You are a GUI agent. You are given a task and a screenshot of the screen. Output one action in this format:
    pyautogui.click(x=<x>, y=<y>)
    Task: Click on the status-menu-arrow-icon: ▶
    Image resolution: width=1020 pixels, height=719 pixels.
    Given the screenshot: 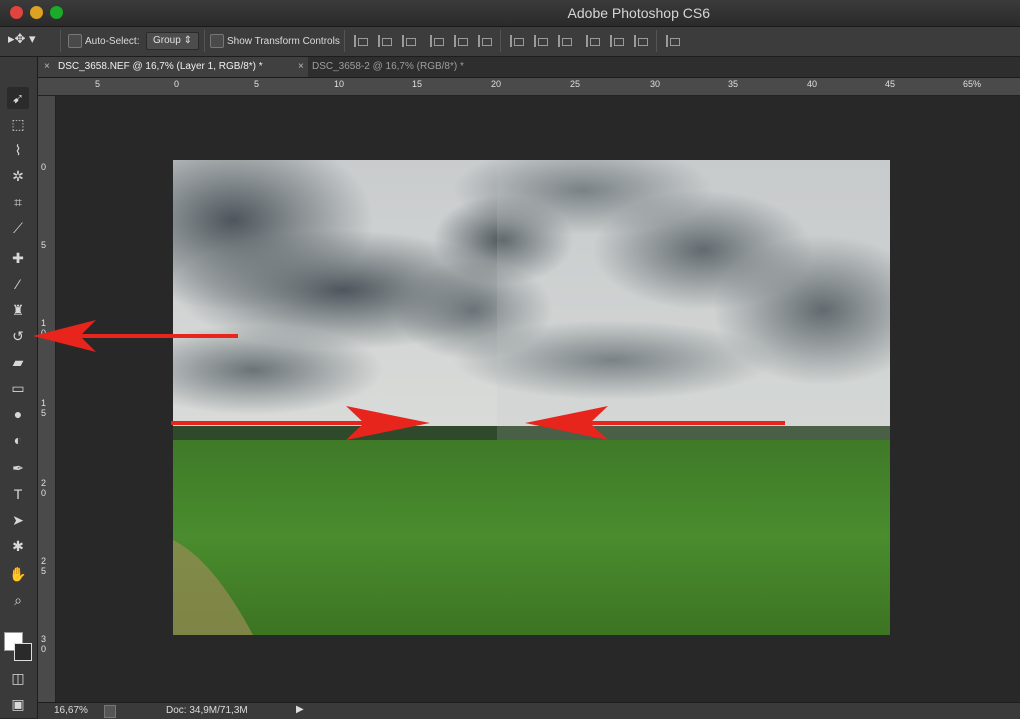 What is the action you would take?
    pyautogui.click(x=300, y=709)
    